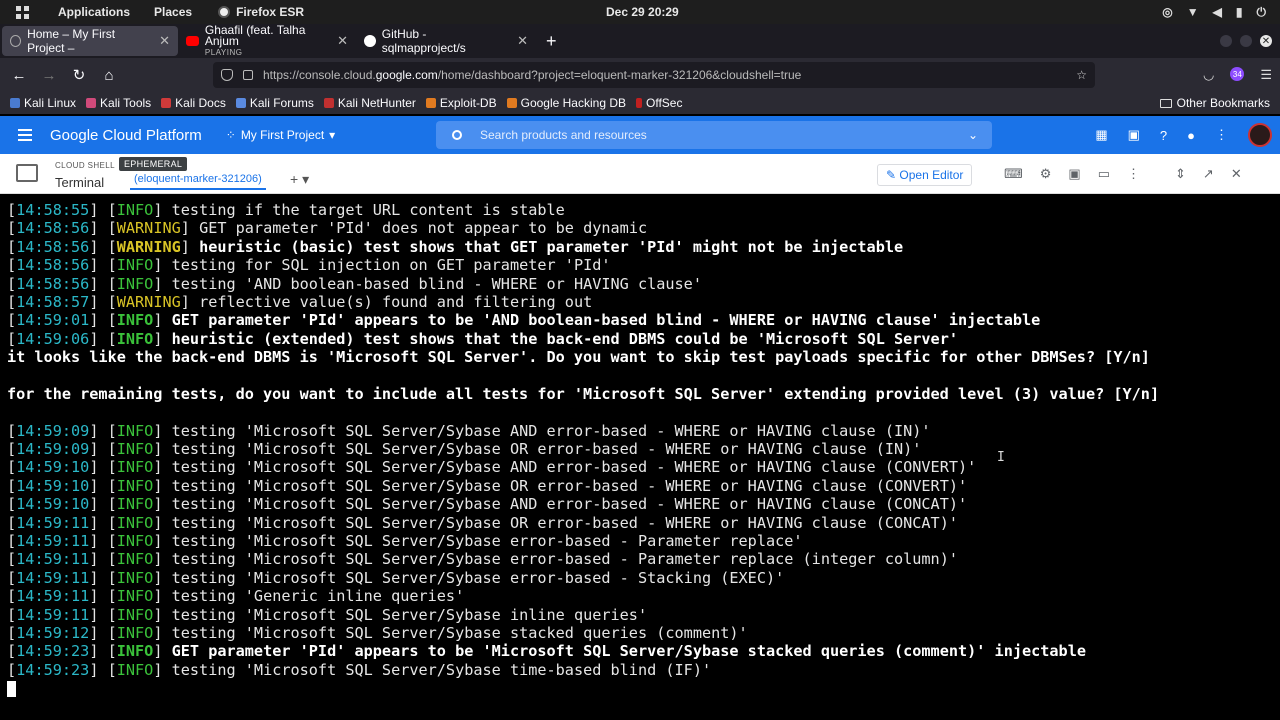 This screenshot has height=720, width=1280. I want to click on lock-icon, so click(248, 75).